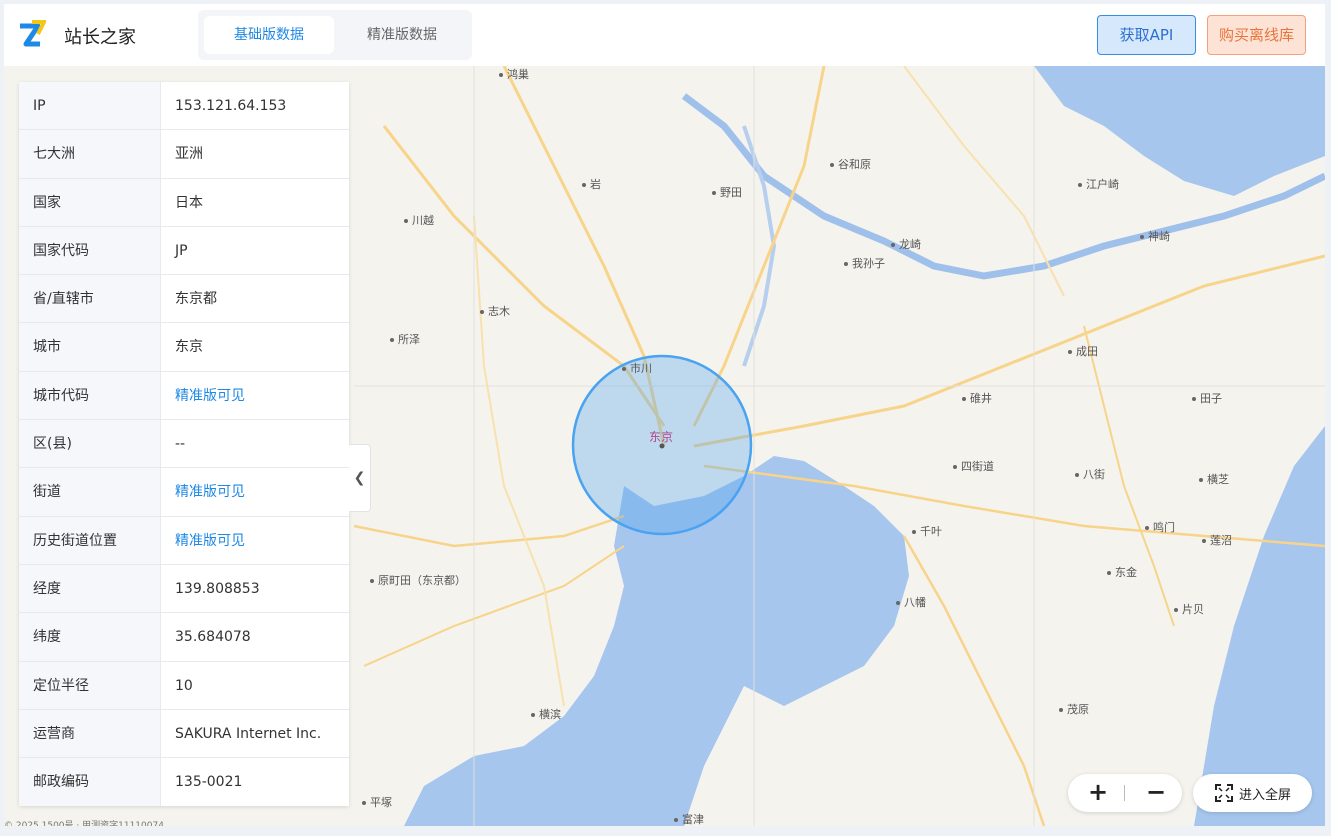 This screenshot has width=1331, height=836. I want to click on info-value: 亚洲, so click(189, 154).